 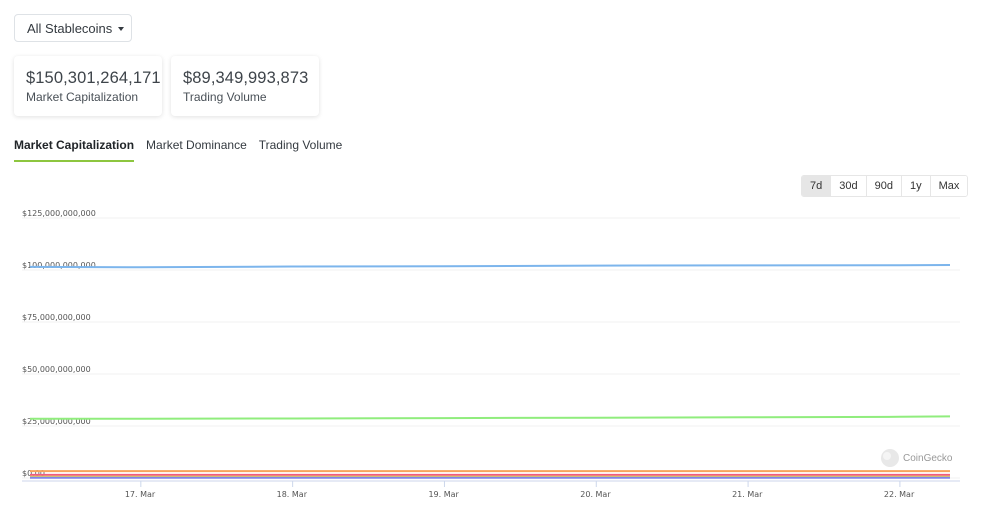 What do you see at coordinates (59, 213) in the screenshot?
I see `y-tick-label: $125,000,000,000` at bounding box center [59, 213].